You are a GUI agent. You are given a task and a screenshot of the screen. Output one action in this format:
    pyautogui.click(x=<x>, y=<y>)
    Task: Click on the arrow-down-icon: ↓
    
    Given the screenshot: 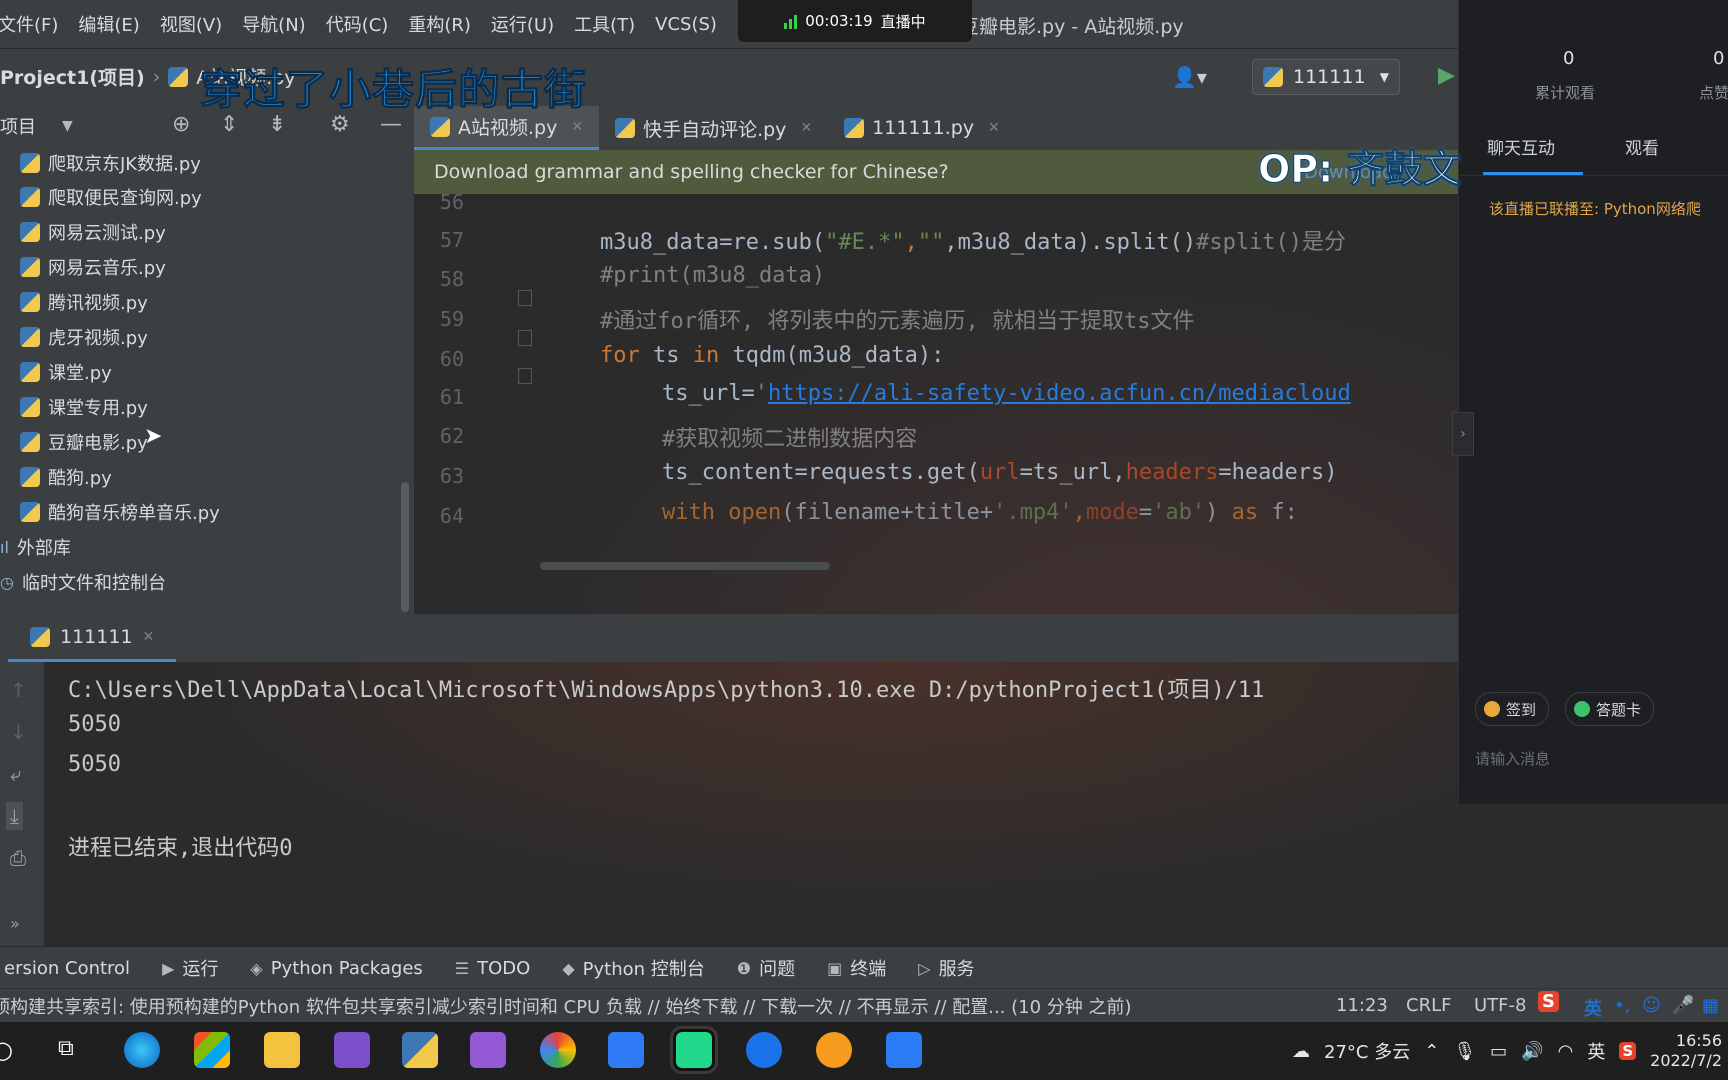 What is the action you would take?
    pyautogui.click(x=18, y=732)
    